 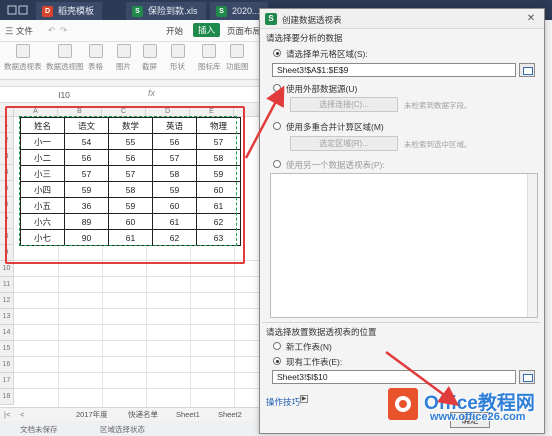 What do you see at coordinates (321, 332) in the screenshot?
I see `section-destination-label: 请选择放置数据透视表的位置` at bounding box center [321, 332].